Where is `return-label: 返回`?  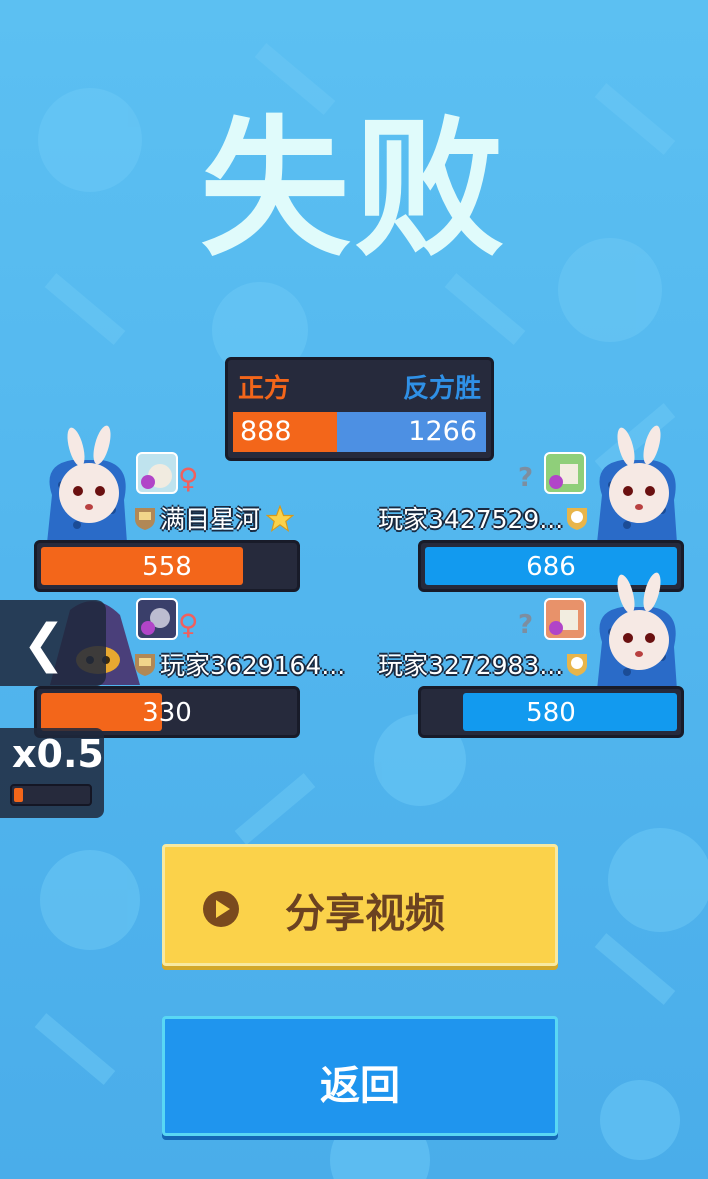
return-label: 返回 is located at coordinates (360, 1086).